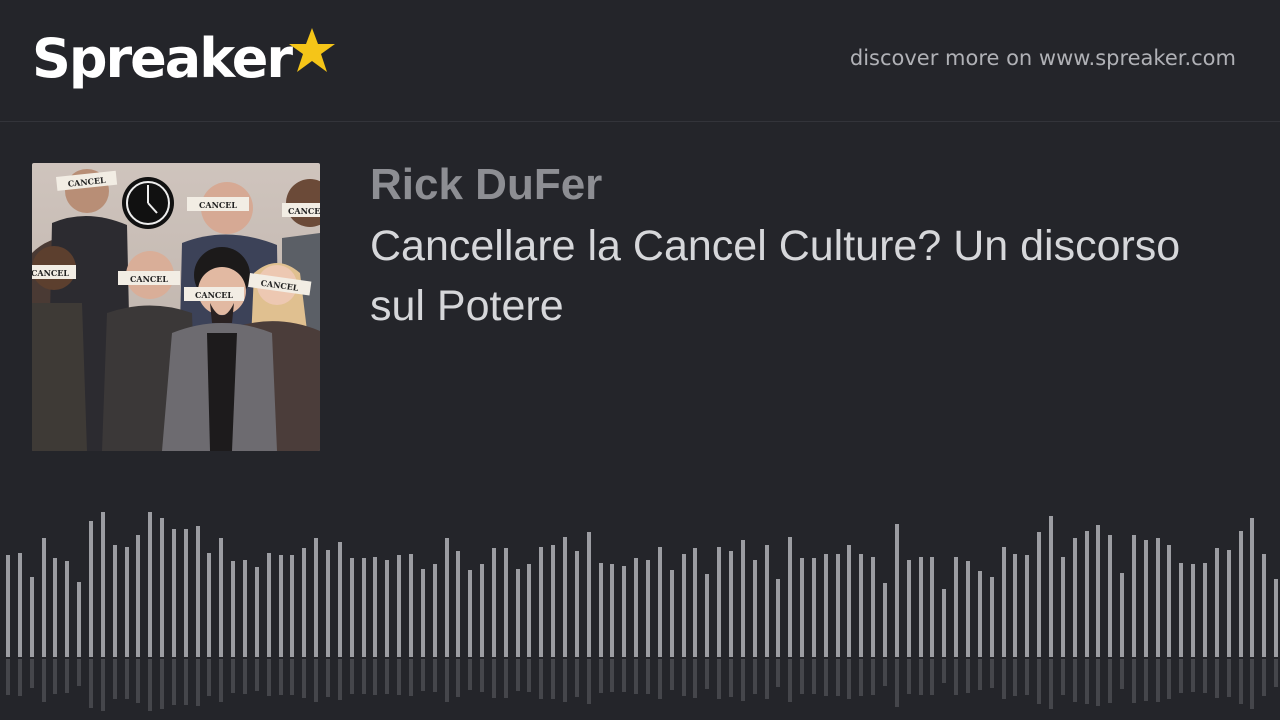 This screenshot has width=1280, height=720. Describe the element at coordinates (486, 185) in the screenshot. I see `episode-author: Rick DuFer` at that location.